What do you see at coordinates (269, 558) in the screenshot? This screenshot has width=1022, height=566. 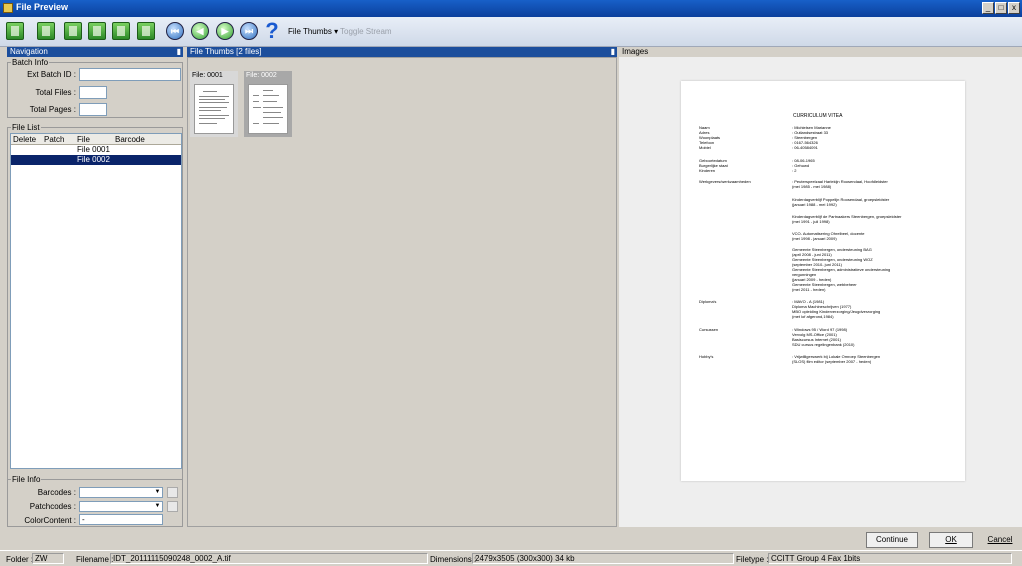 I see `filename-value: IDT_20111115090248_0002_A.tif` at bounding box center [269, 558].